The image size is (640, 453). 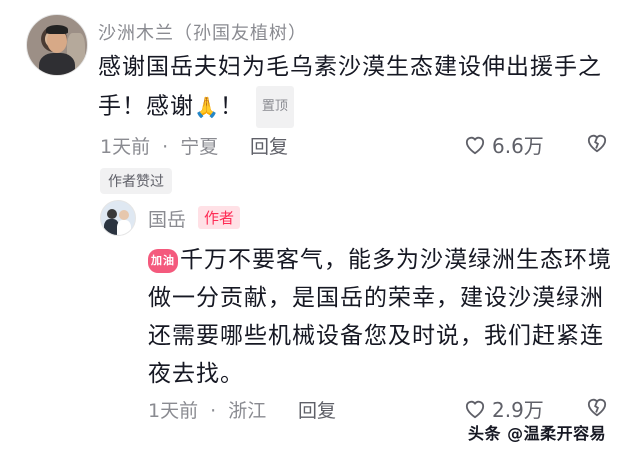 What do you see at coordinates (167, 218) in the screenshot?
I see `author-username: 国岳` at bounding box center [167, 218].